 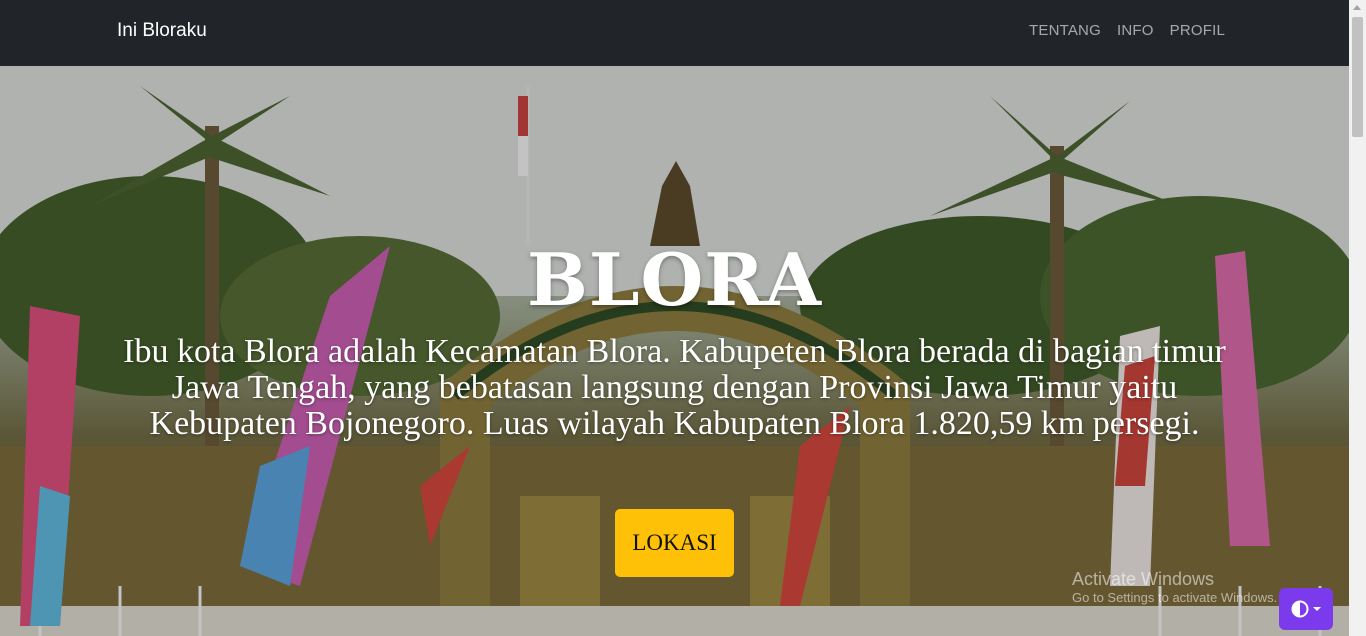 I want to click on scrollbar-thumb, so click(x=1357, y=77).